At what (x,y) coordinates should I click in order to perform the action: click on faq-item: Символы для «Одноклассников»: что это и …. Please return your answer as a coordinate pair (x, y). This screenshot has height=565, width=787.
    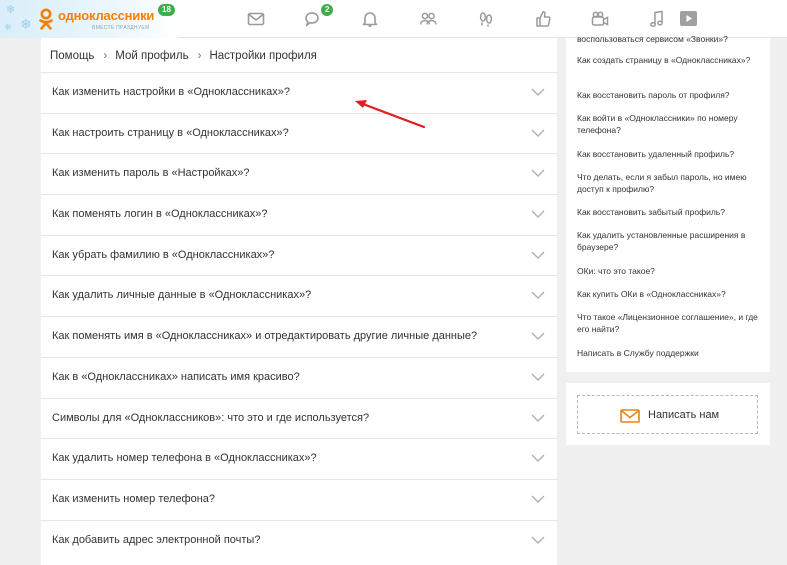
    Looking at the image, I should click on (299, 418).